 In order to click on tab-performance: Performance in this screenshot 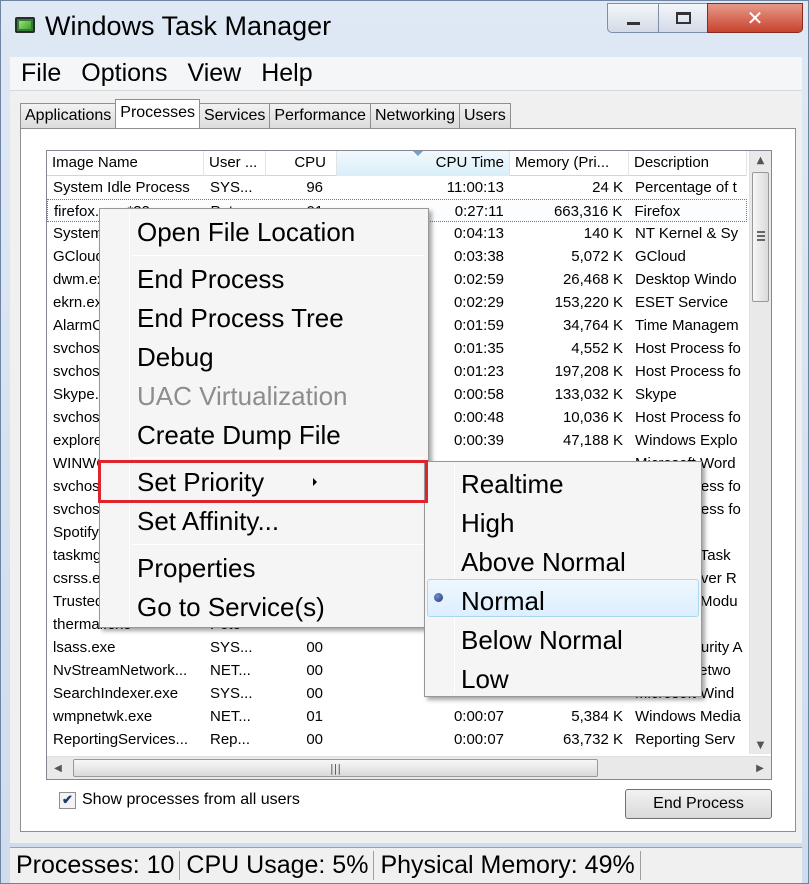, I will do `click(320, 115)`.